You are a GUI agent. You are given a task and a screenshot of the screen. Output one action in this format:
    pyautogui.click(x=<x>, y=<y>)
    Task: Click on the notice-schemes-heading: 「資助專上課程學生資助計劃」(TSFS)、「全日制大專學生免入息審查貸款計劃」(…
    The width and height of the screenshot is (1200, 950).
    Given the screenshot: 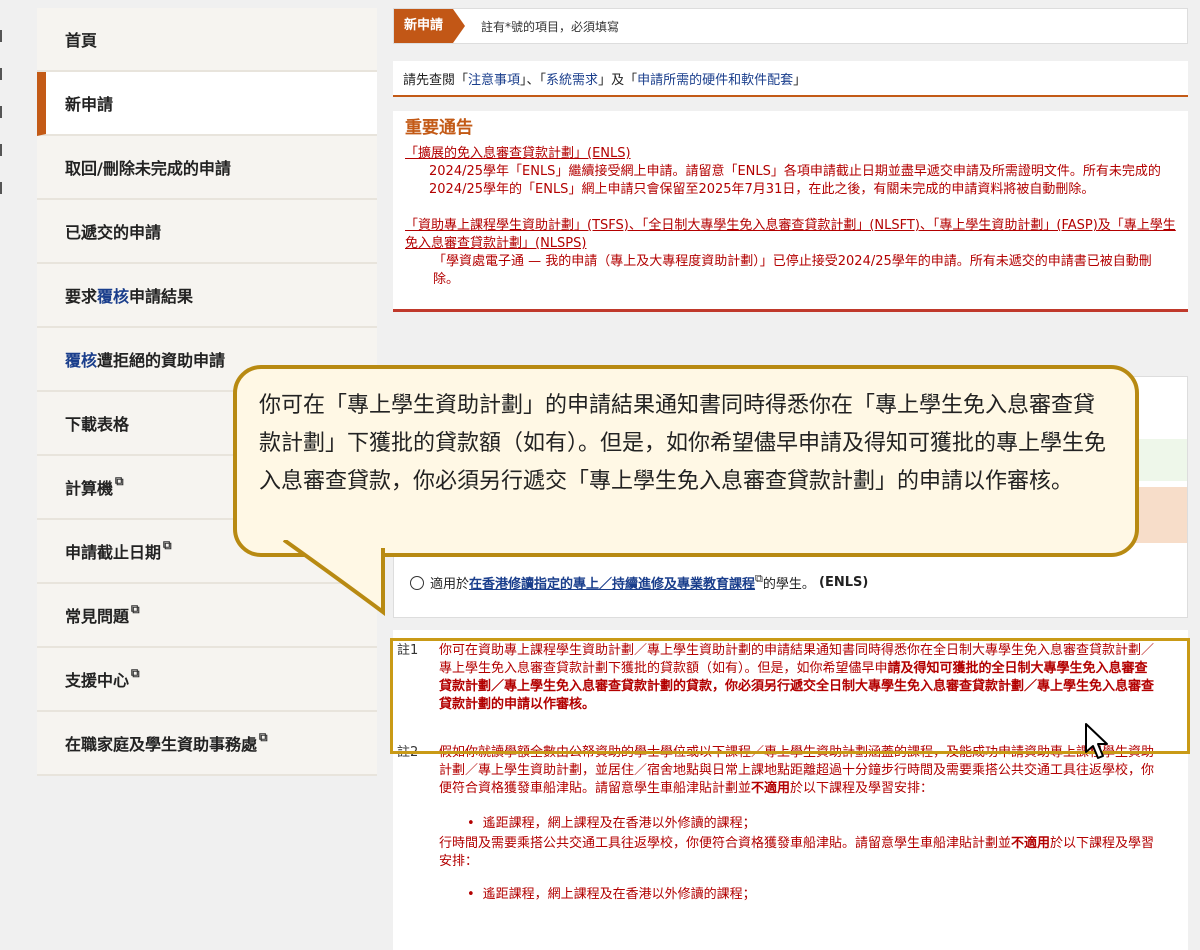 What is the action you would take?
    pyautogui.click(x=790, y=234)
    